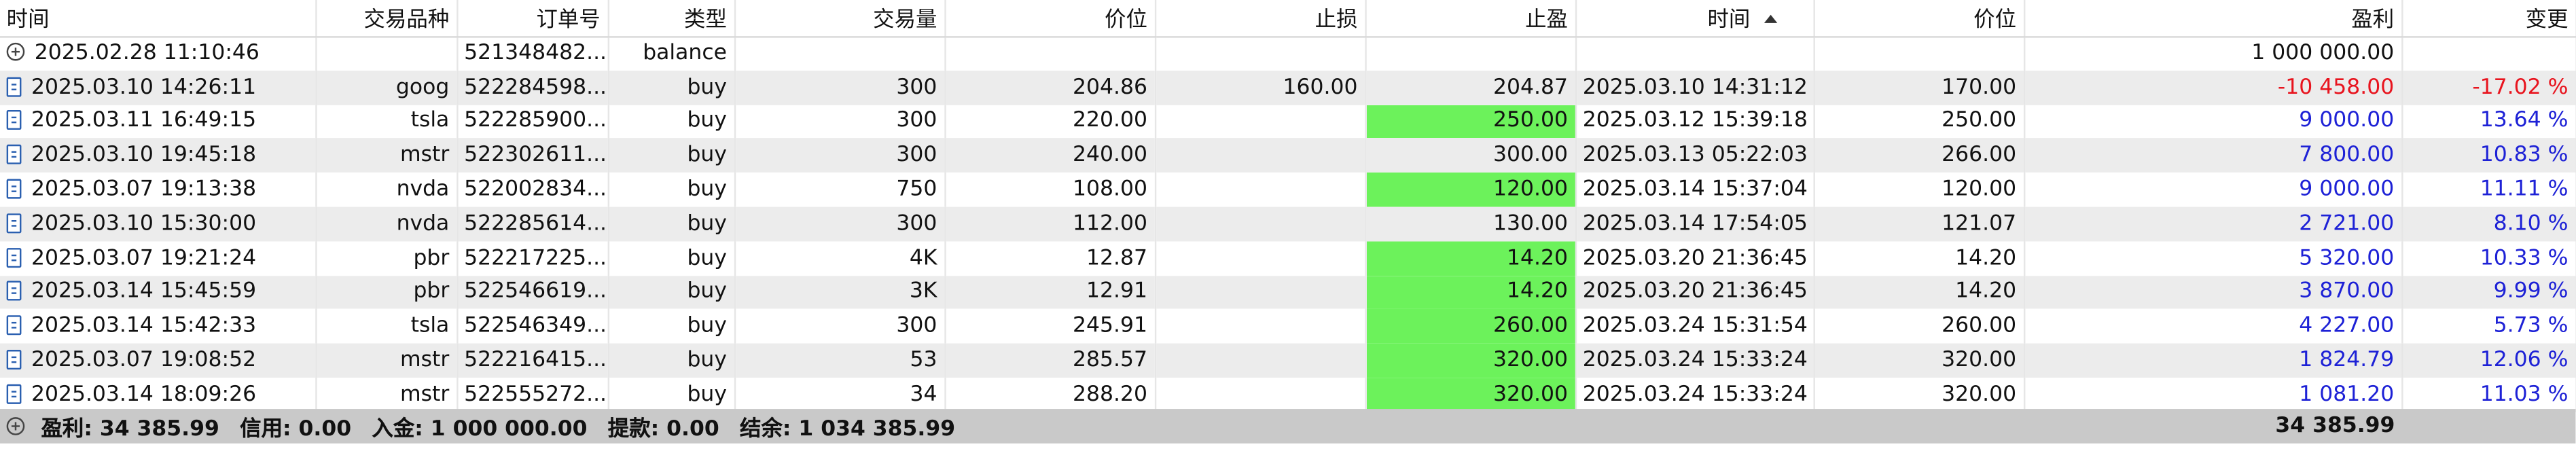 The width and height of the screenshot is (2576, 451). I want to click on col-take-profit: 止盈, so click(1471, 18).